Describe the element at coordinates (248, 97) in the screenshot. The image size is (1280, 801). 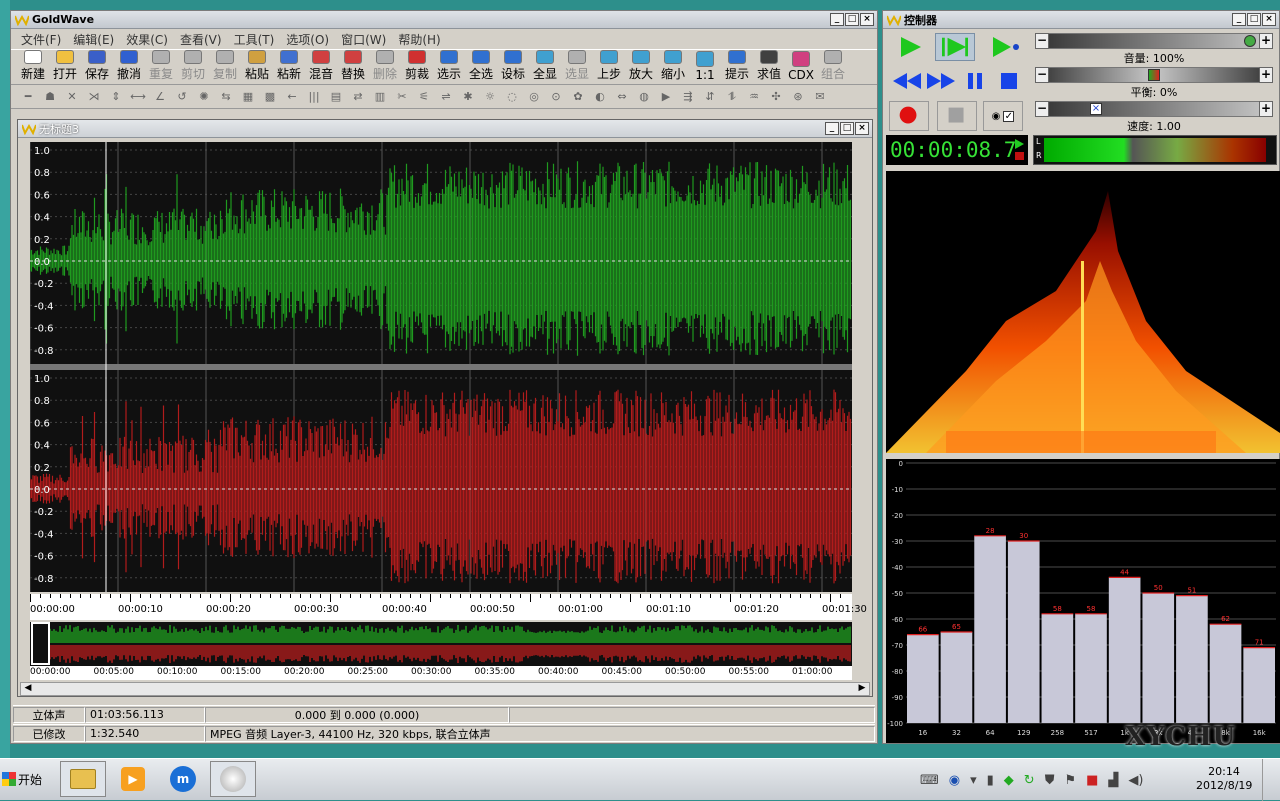
I see `effect-tool-icon: ▦` at that location.